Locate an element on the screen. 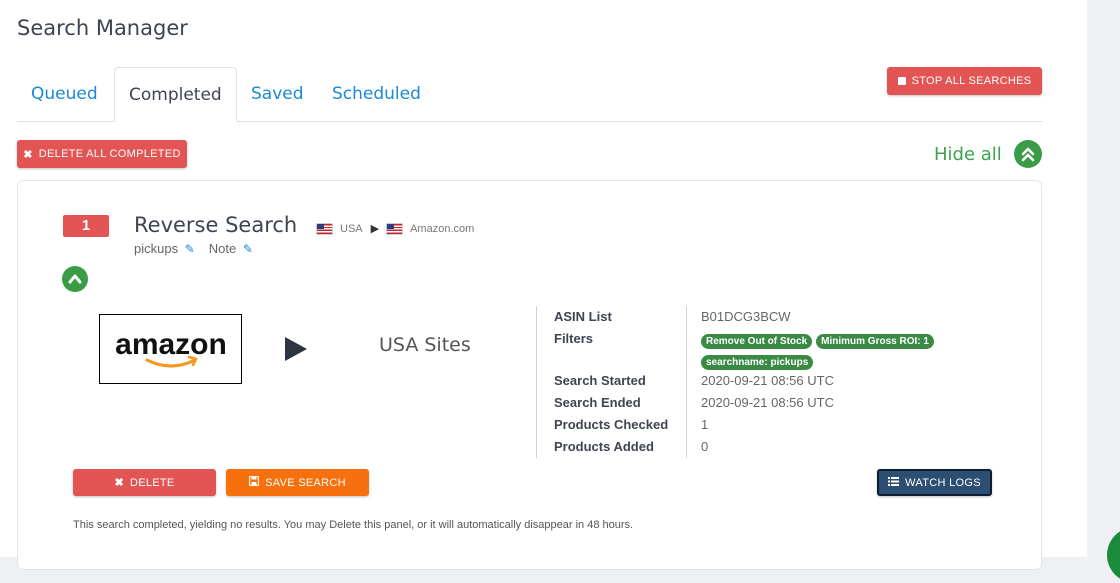 The width and height of the screenshot is (1120, 583). list-icon is located at coordinates (894, 482).